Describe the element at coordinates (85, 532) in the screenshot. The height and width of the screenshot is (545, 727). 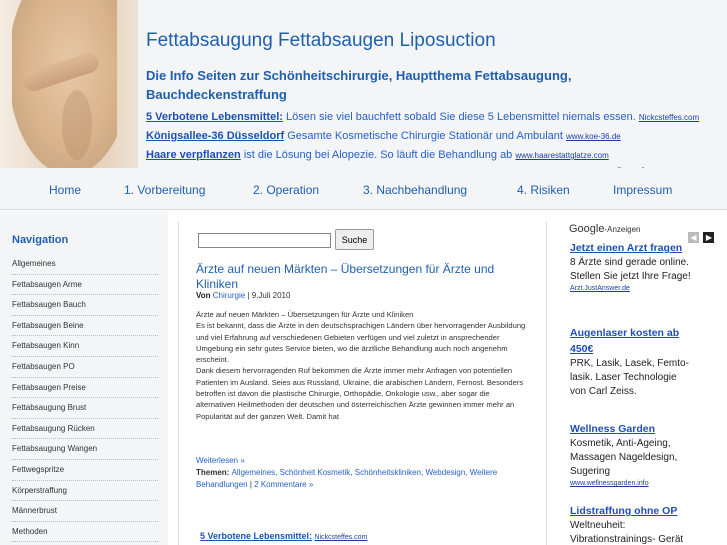
I see `sidebar-item: Methoden` at that location.